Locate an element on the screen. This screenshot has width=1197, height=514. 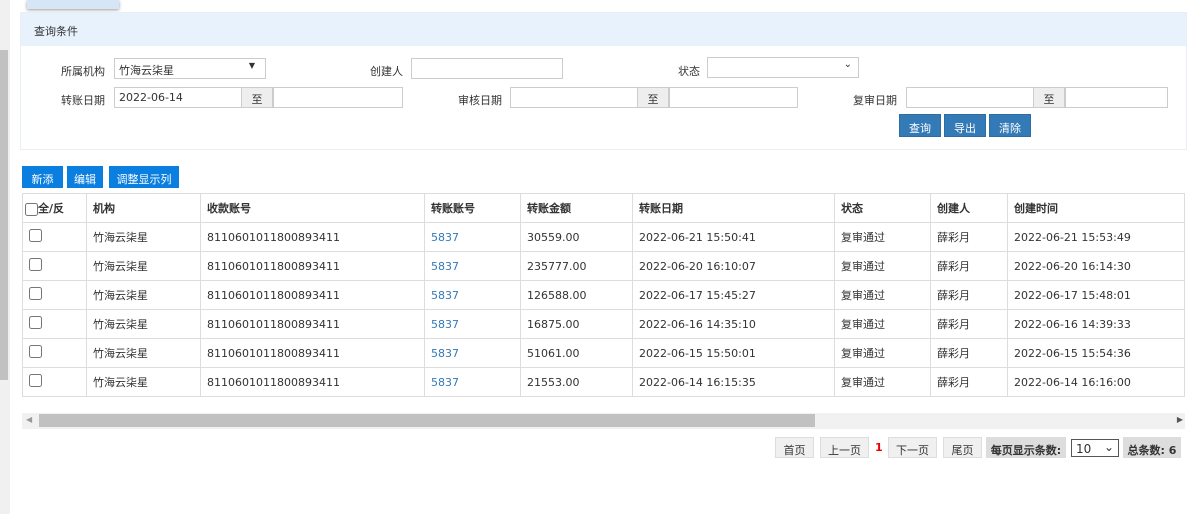
add-button: 新添 is located at coordinates (42, 177).